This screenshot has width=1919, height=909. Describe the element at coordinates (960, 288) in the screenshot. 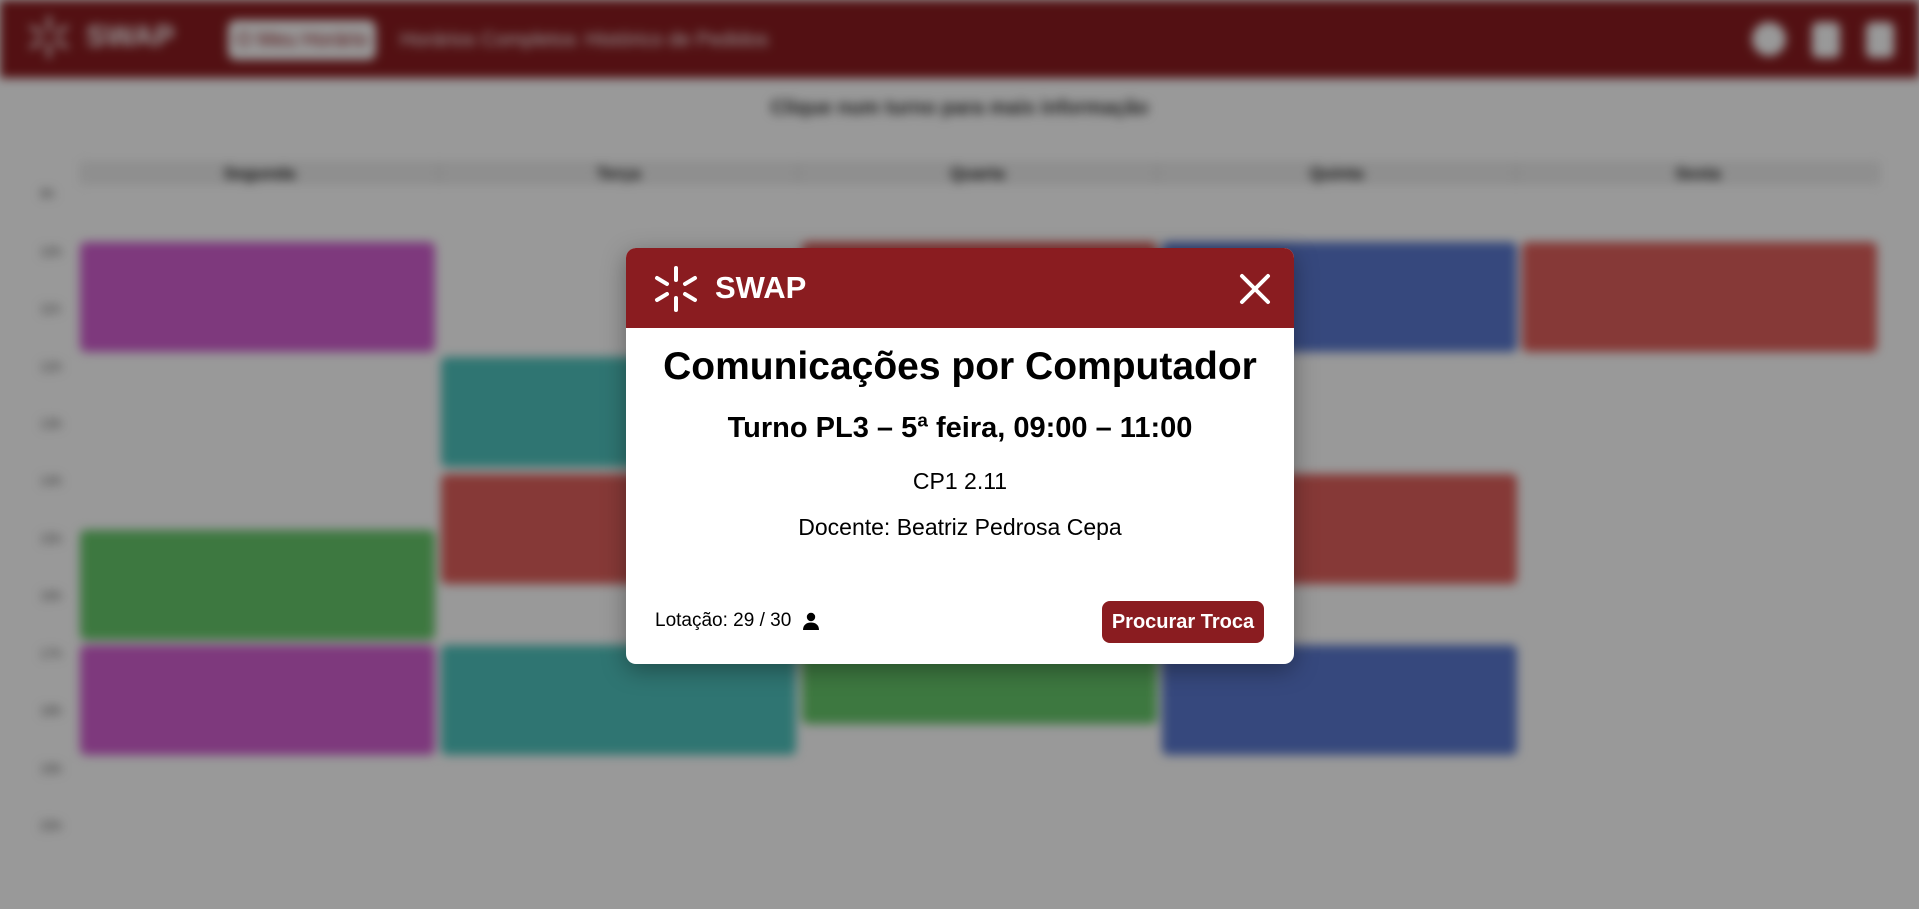

I see `modal-header: SWAP` at that location.